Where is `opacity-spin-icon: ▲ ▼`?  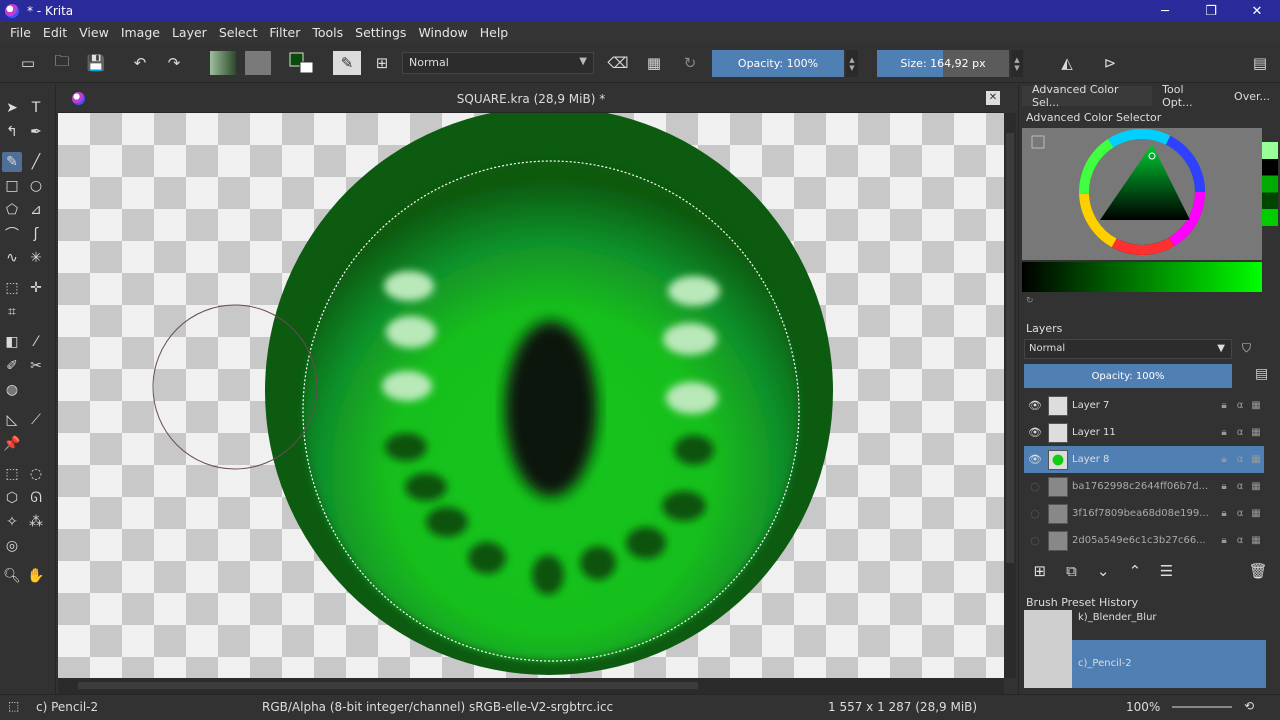 opacity-spin-icon: ▲ ▼ is located at coordinates (852, 63).